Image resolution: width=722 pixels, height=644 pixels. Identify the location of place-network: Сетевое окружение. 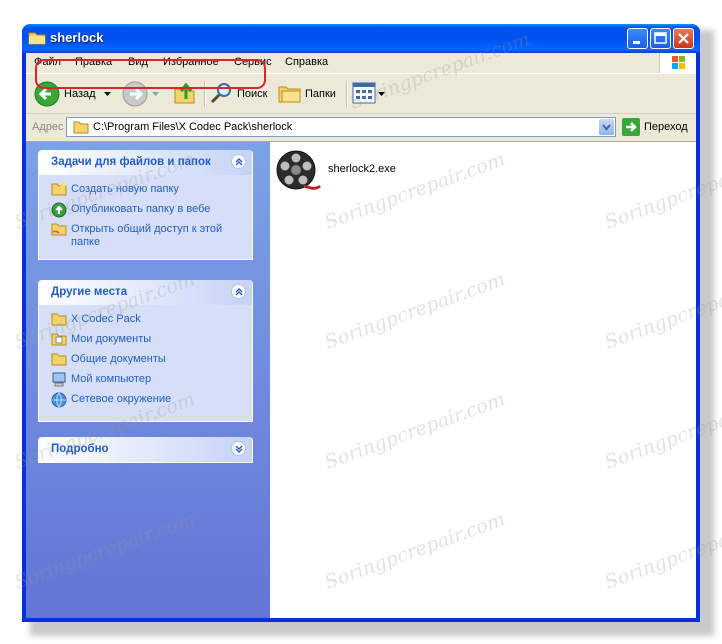
(145, 401).